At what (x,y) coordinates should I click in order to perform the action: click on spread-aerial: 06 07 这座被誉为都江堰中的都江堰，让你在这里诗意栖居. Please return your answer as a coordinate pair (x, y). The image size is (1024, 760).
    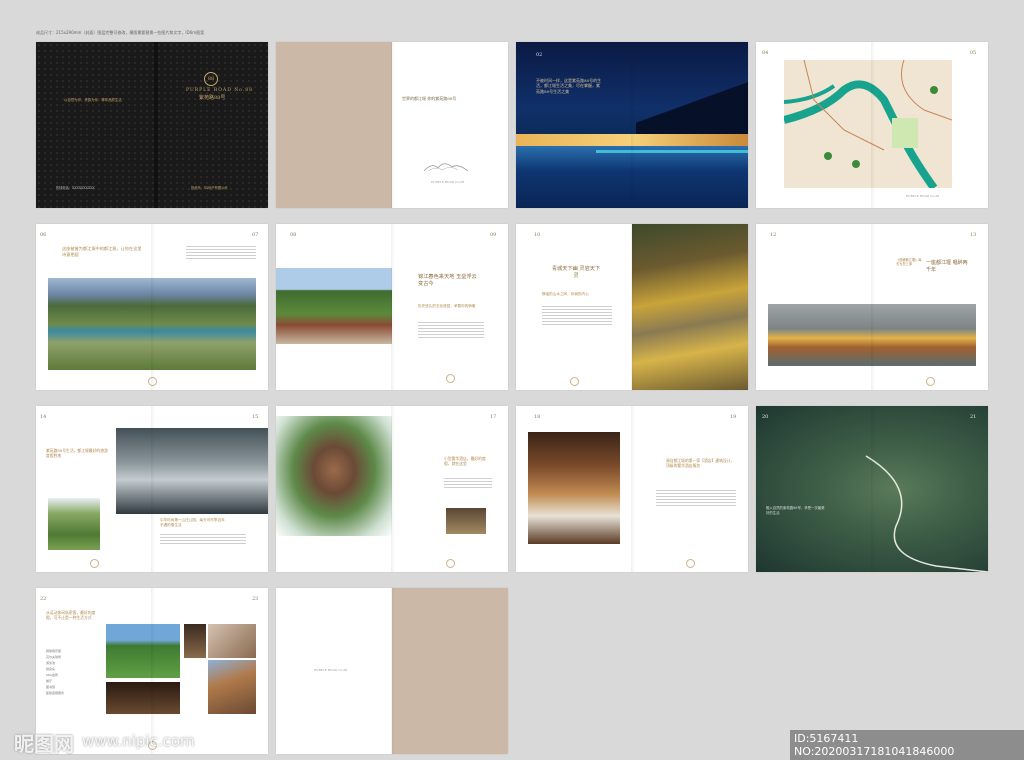
    Looking at the image, I should click on (152, 307).